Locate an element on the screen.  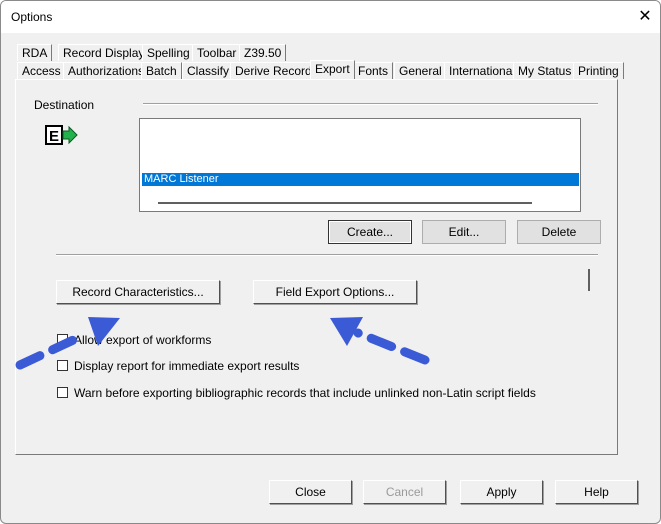
tab-general: General is located at coordinates (420, 70).